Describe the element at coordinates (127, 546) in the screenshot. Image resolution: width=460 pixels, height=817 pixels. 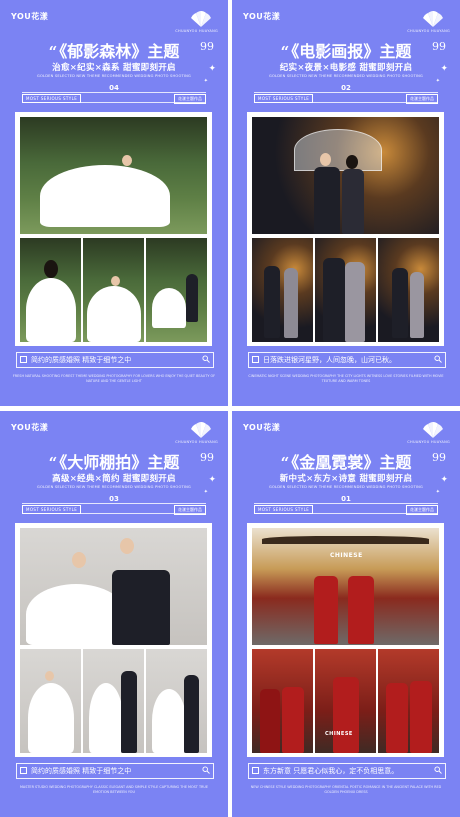
I see `groom-head` at that location.